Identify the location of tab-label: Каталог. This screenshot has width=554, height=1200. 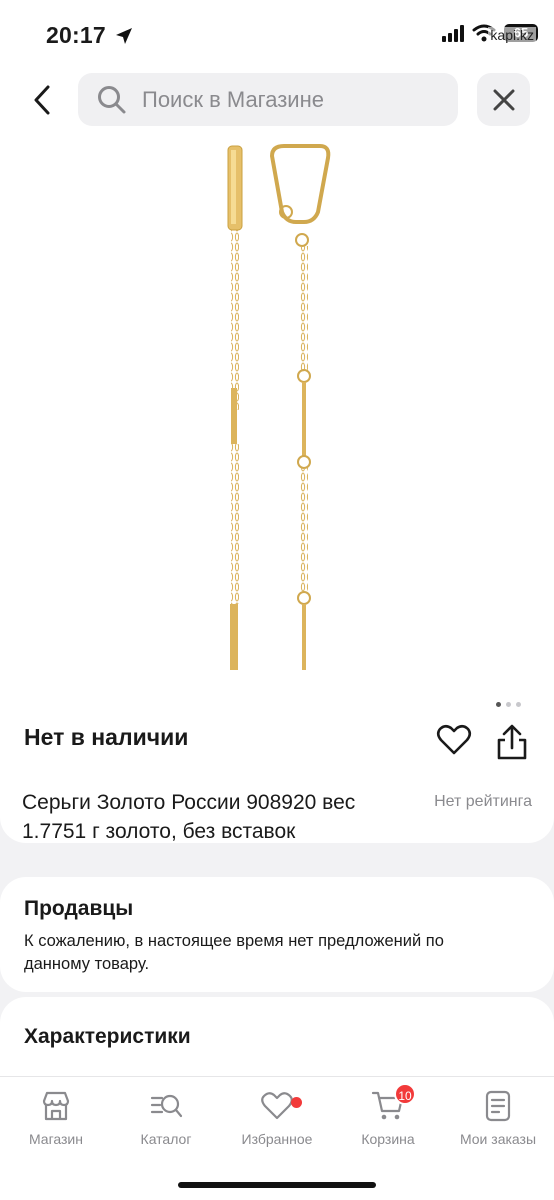
(166, 1139).